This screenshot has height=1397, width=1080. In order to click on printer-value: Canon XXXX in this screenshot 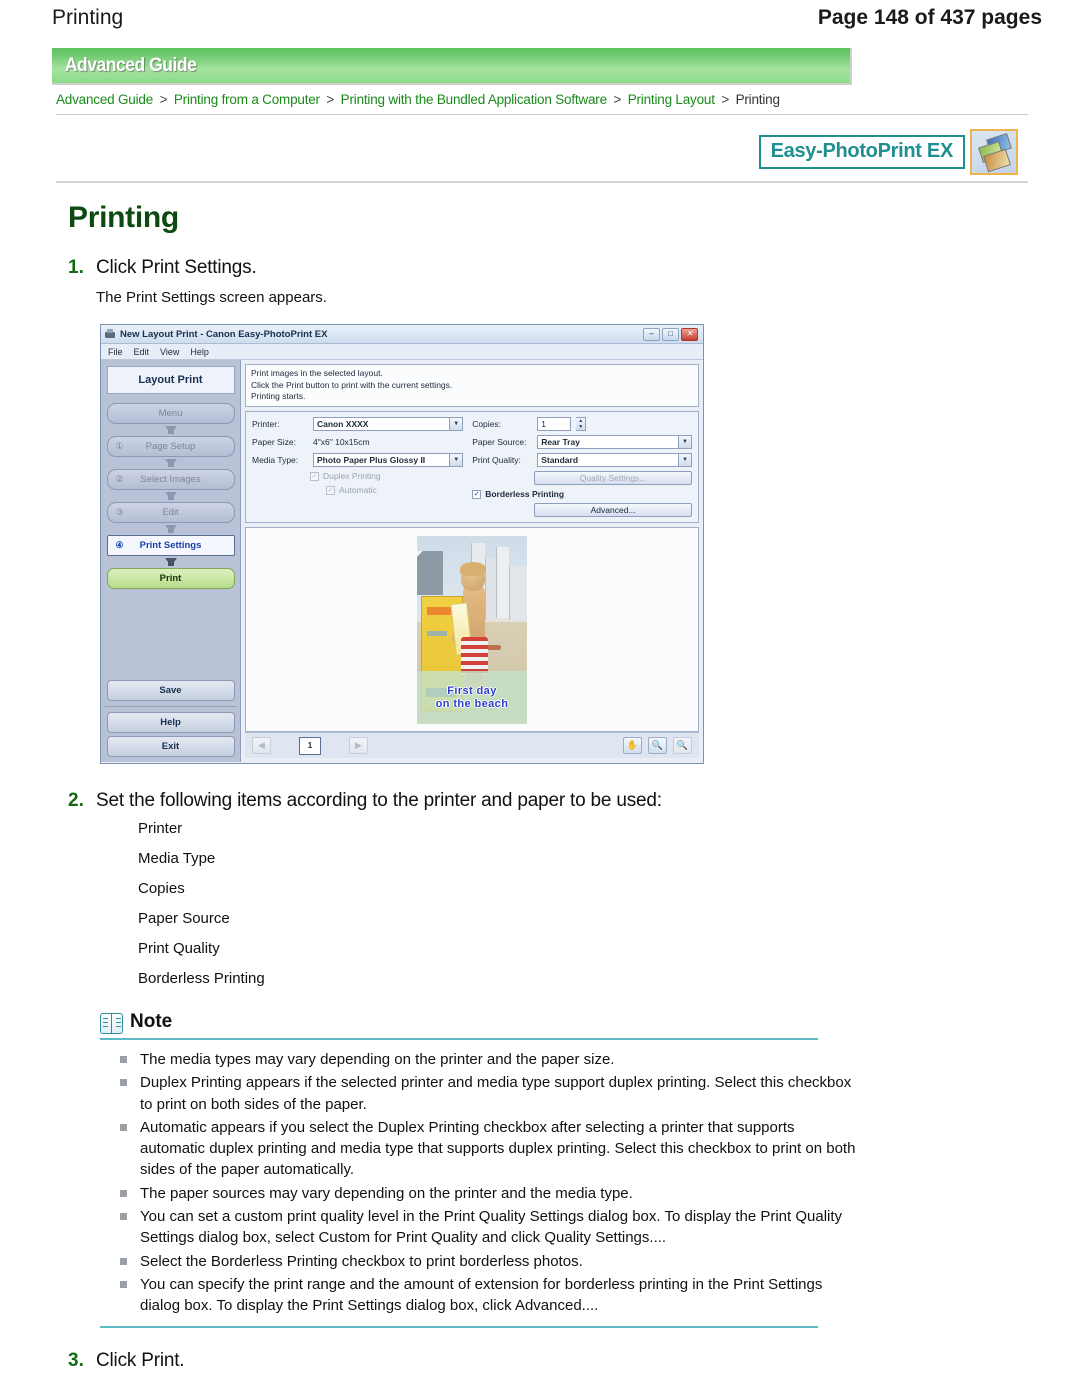, I will do `click(343, 424)`.